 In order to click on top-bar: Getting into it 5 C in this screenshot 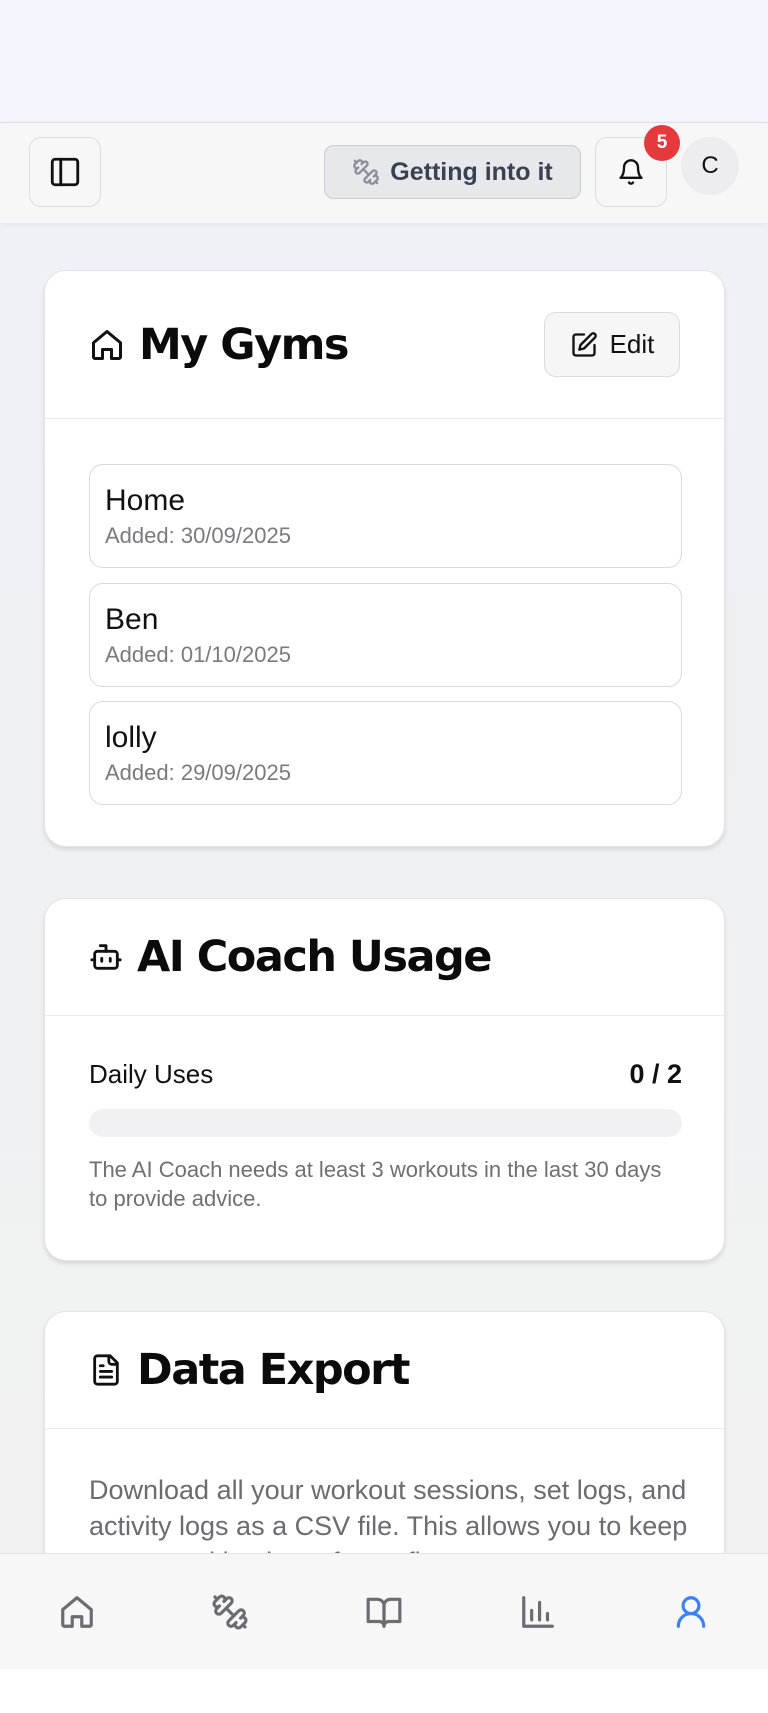, I will do `click(384, 173)`.